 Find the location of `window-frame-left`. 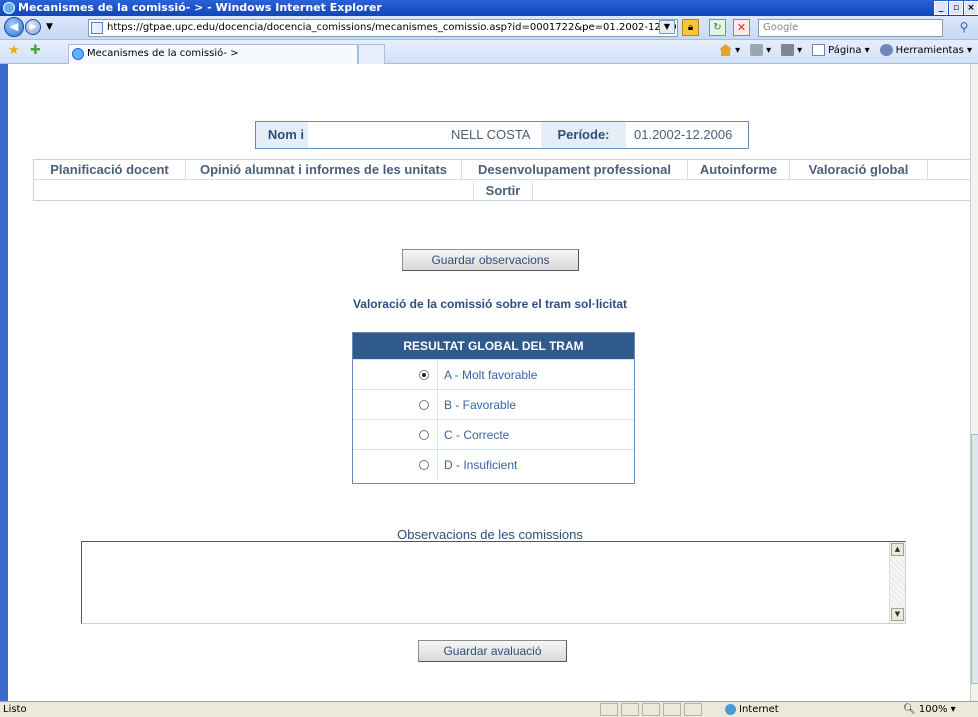

window-frame-left is located at coordinates (4, 382).